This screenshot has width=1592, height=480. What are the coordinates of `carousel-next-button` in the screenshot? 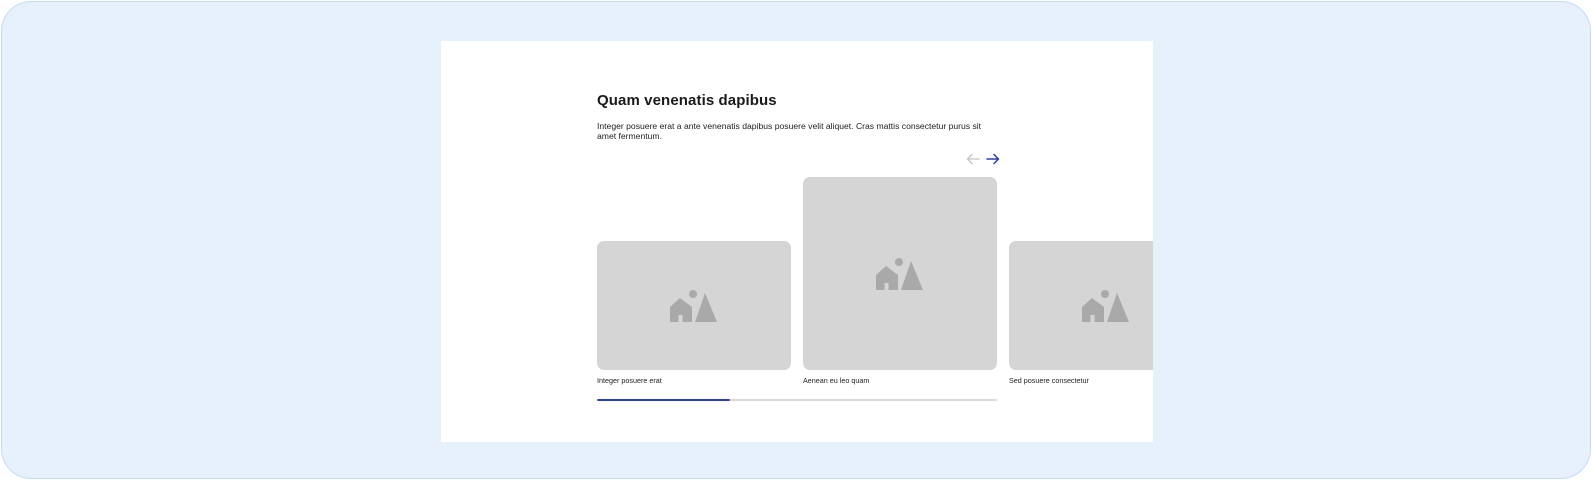 It's located at (993, 159).